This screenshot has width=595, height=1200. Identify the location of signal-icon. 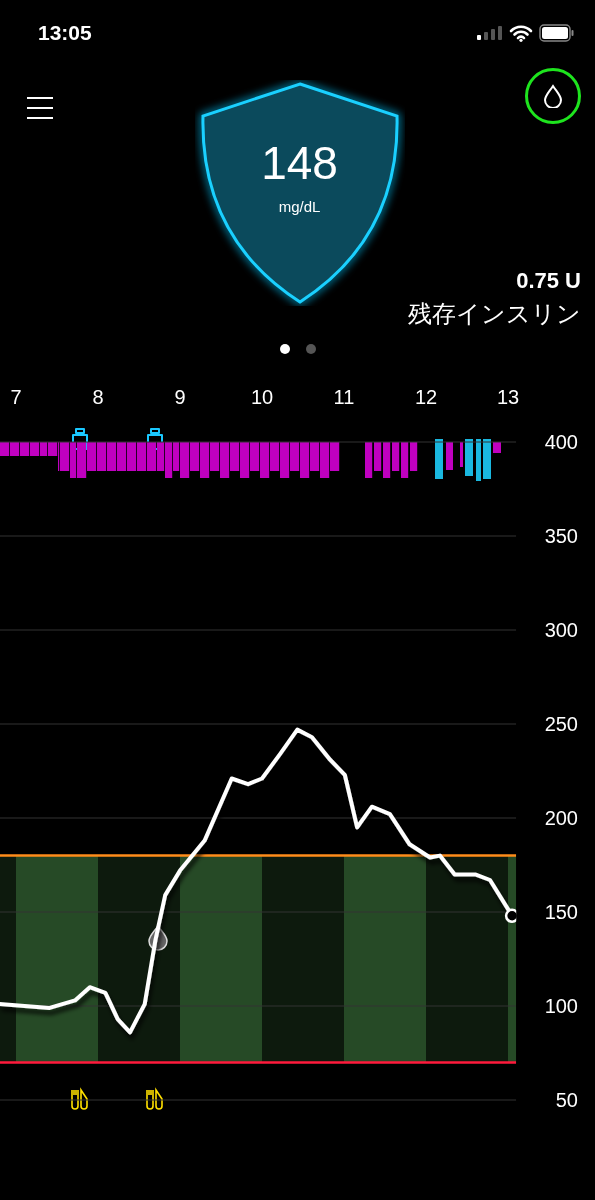
(490, 33).